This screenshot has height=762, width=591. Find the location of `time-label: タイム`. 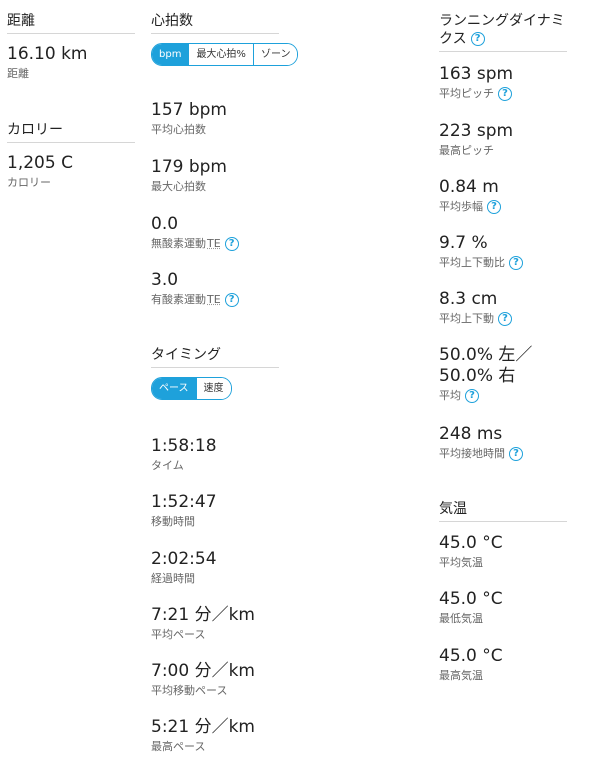

time-label: タイム is located at coordinates (167, 465).